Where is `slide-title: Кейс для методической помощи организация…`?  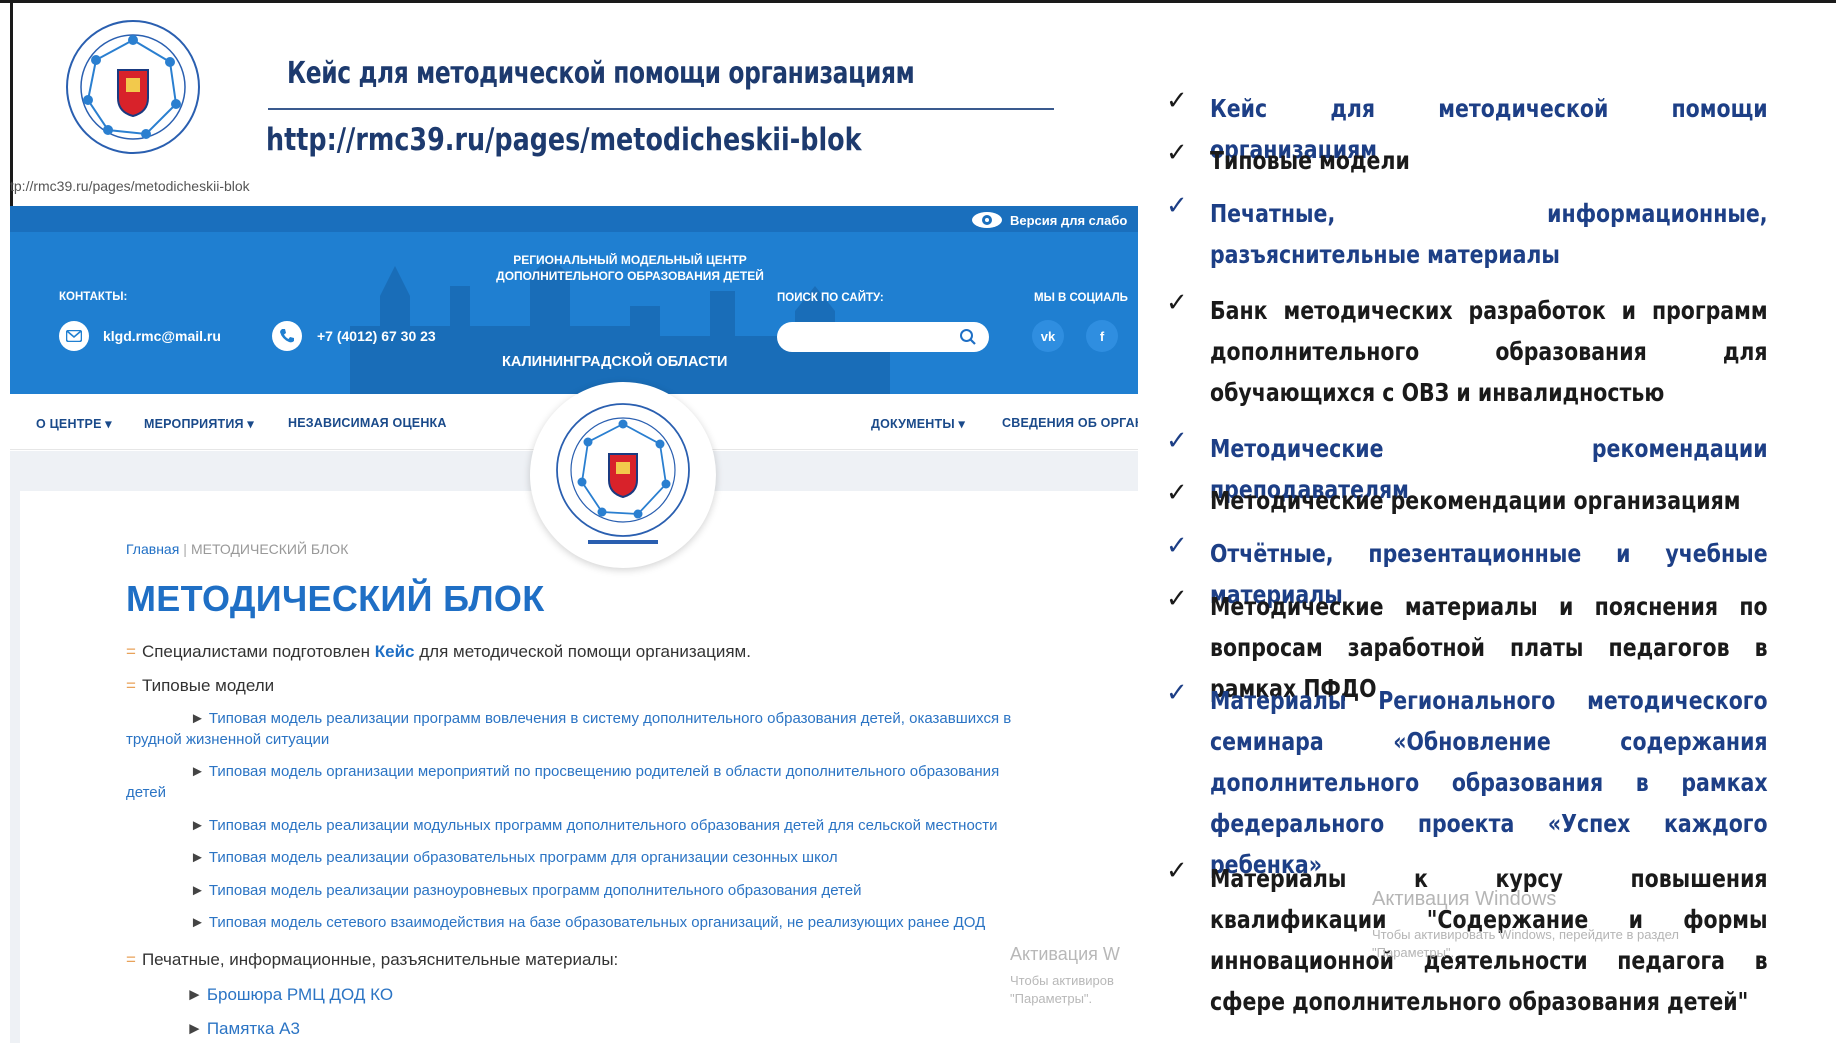 slide-title: Кейс для методической помощи организация… is located at coordinates (601, 73).